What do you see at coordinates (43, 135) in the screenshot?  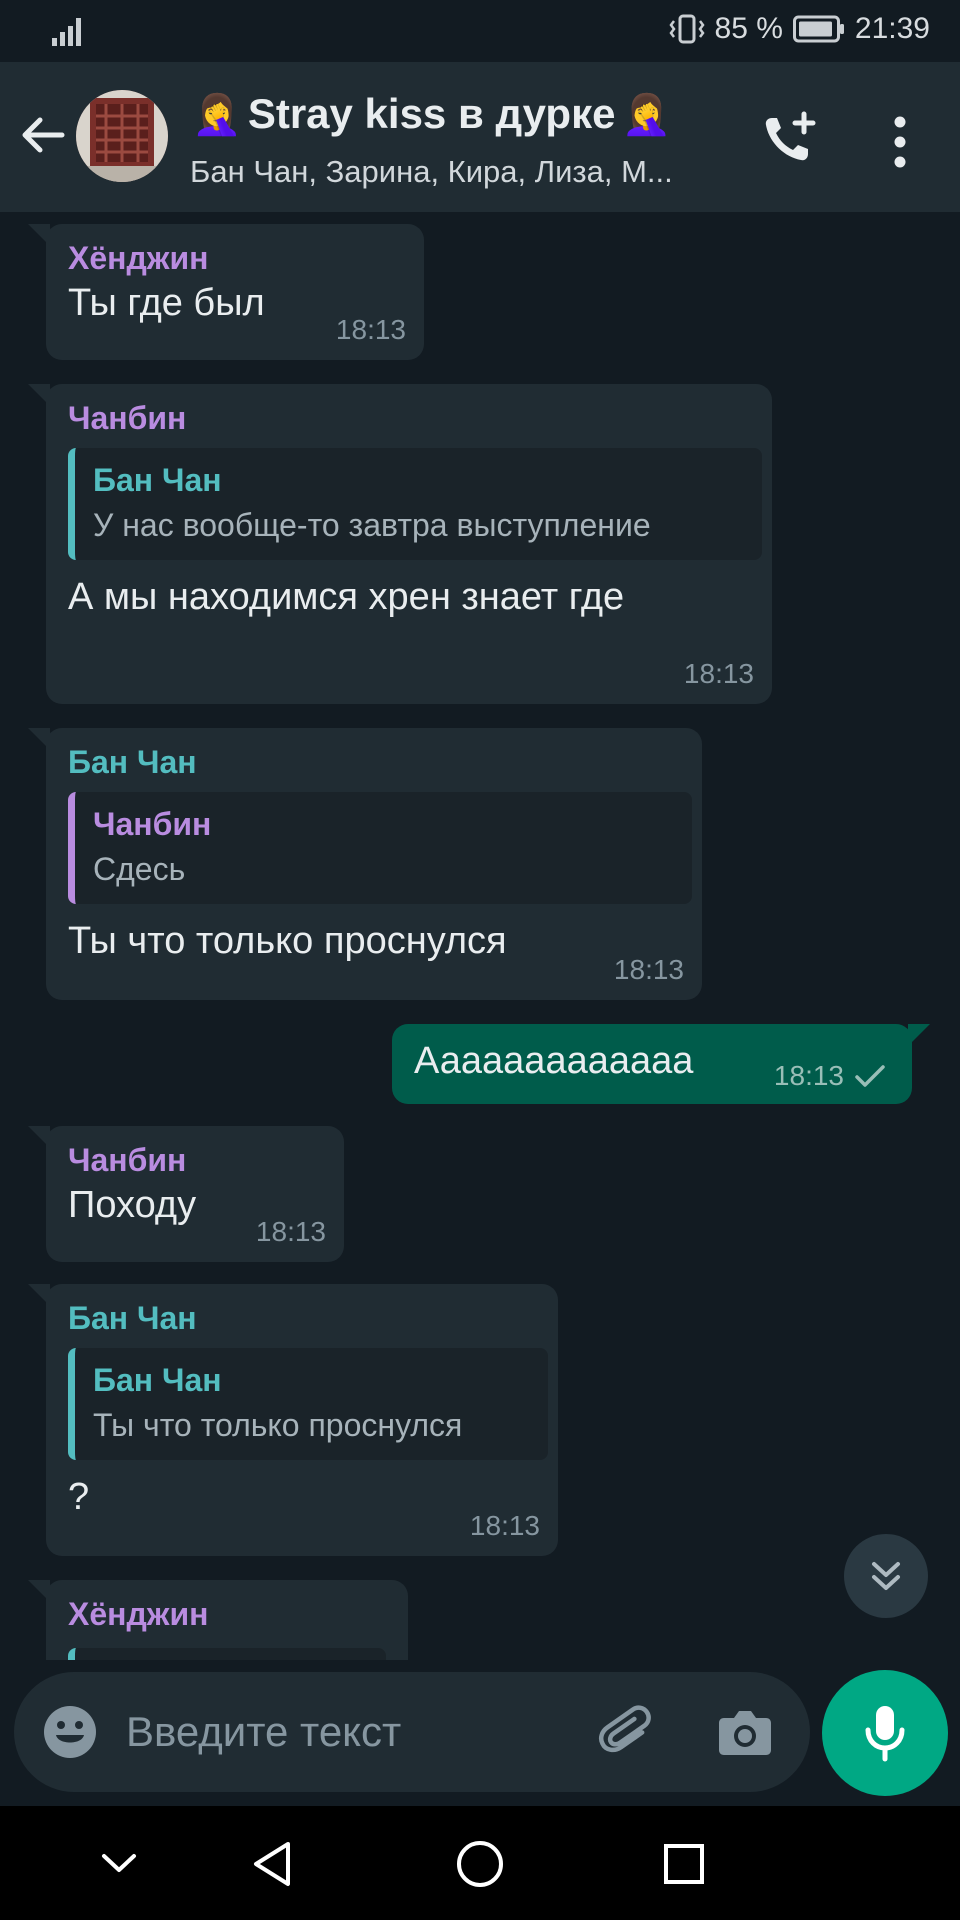 I see `back-arrow-icon` at bounding box center [43, 135].